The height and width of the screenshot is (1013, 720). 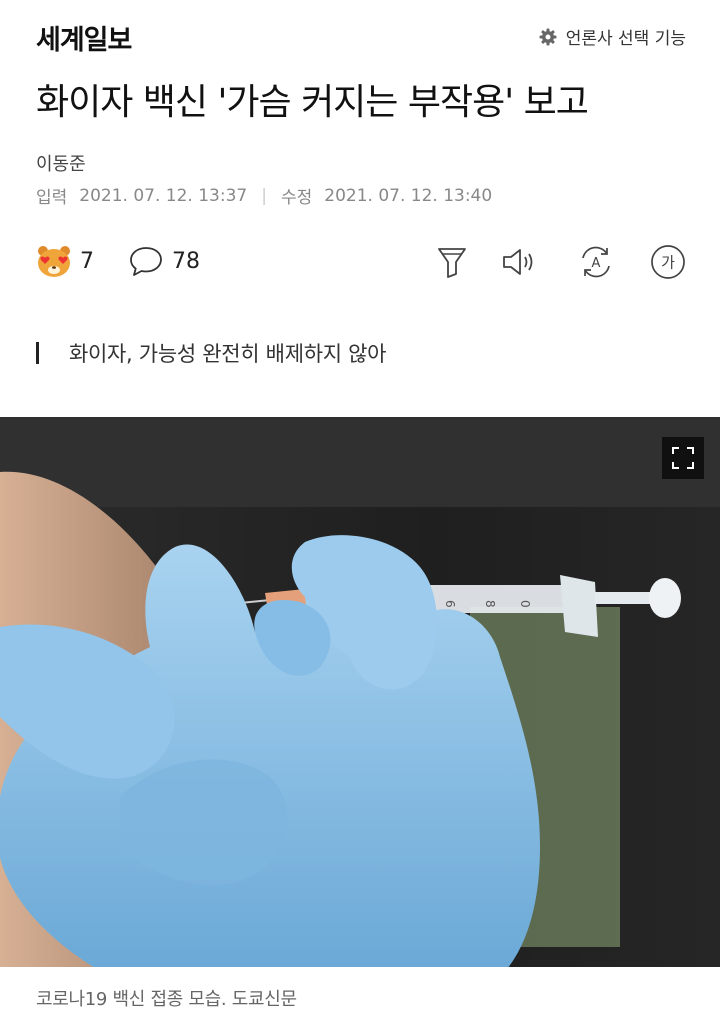 I want to click on reaction-button: 7, so click(x=65, y=261).